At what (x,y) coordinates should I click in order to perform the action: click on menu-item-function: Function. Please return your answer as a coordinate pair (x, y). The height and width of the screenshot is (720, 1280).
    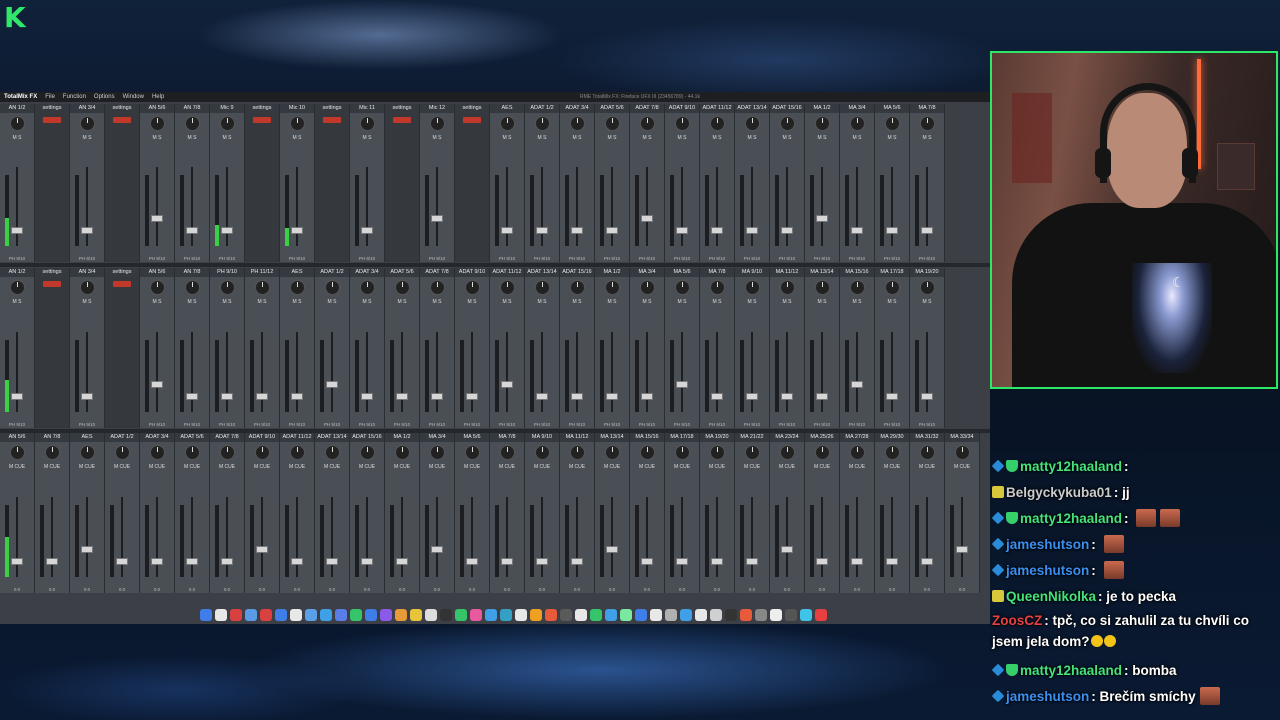
    Looking at the image, I should click on (74, 97).